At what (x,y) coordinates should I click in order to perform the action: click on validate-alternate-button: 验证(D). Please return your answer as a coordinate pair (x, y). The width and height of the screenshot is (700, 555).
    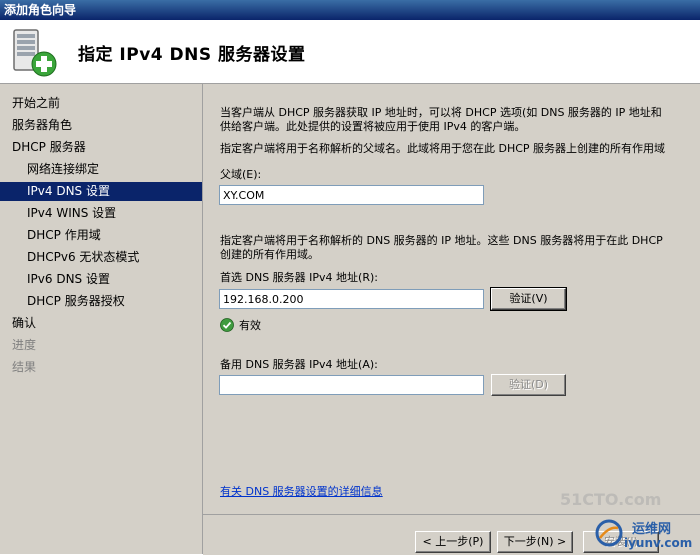
    Looking at the image, I should click on (528, 385).